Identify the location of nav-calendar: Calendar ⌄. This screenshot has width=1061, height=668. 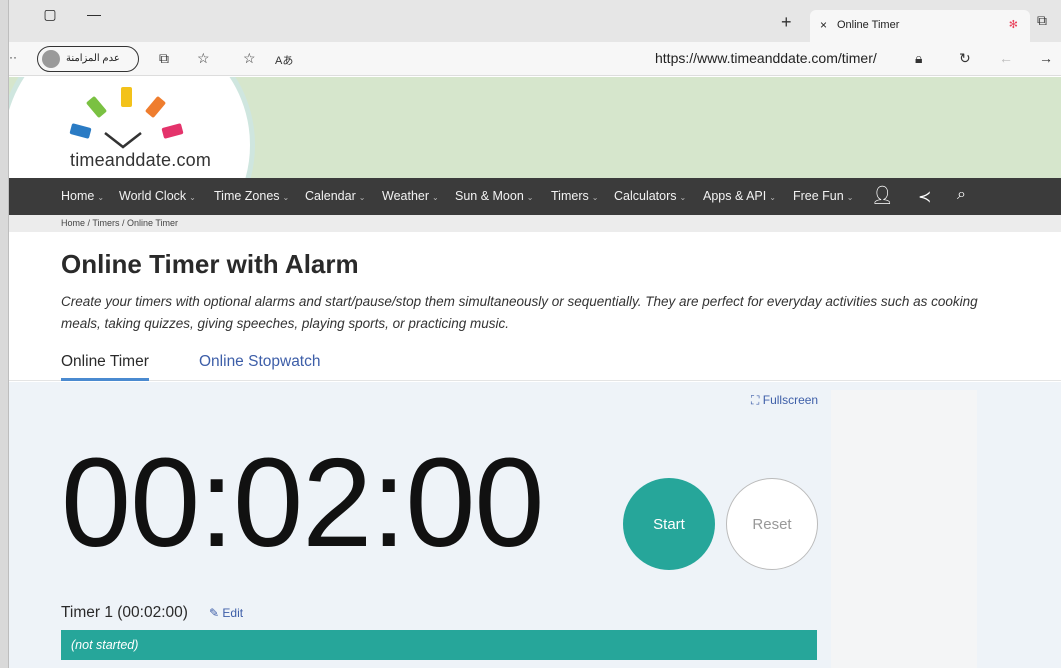
(335, 196).